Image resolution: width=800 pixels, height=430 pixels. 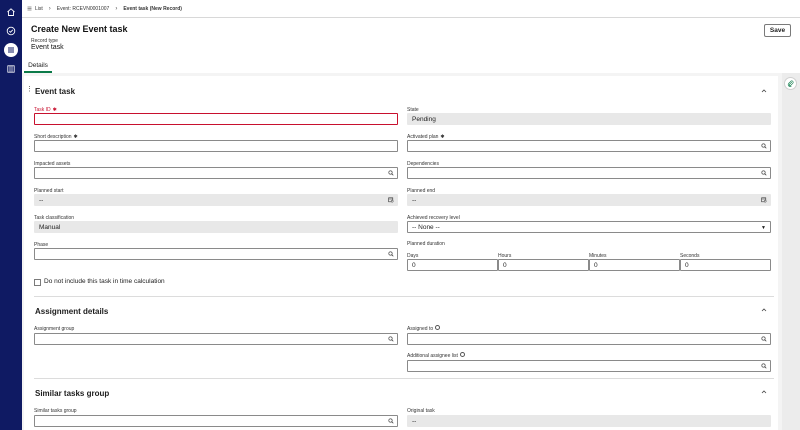 What do you see at coordinates (589, 200) in the screenshot?
I see `planned-end-field: --` at bounding box center [589, 200].